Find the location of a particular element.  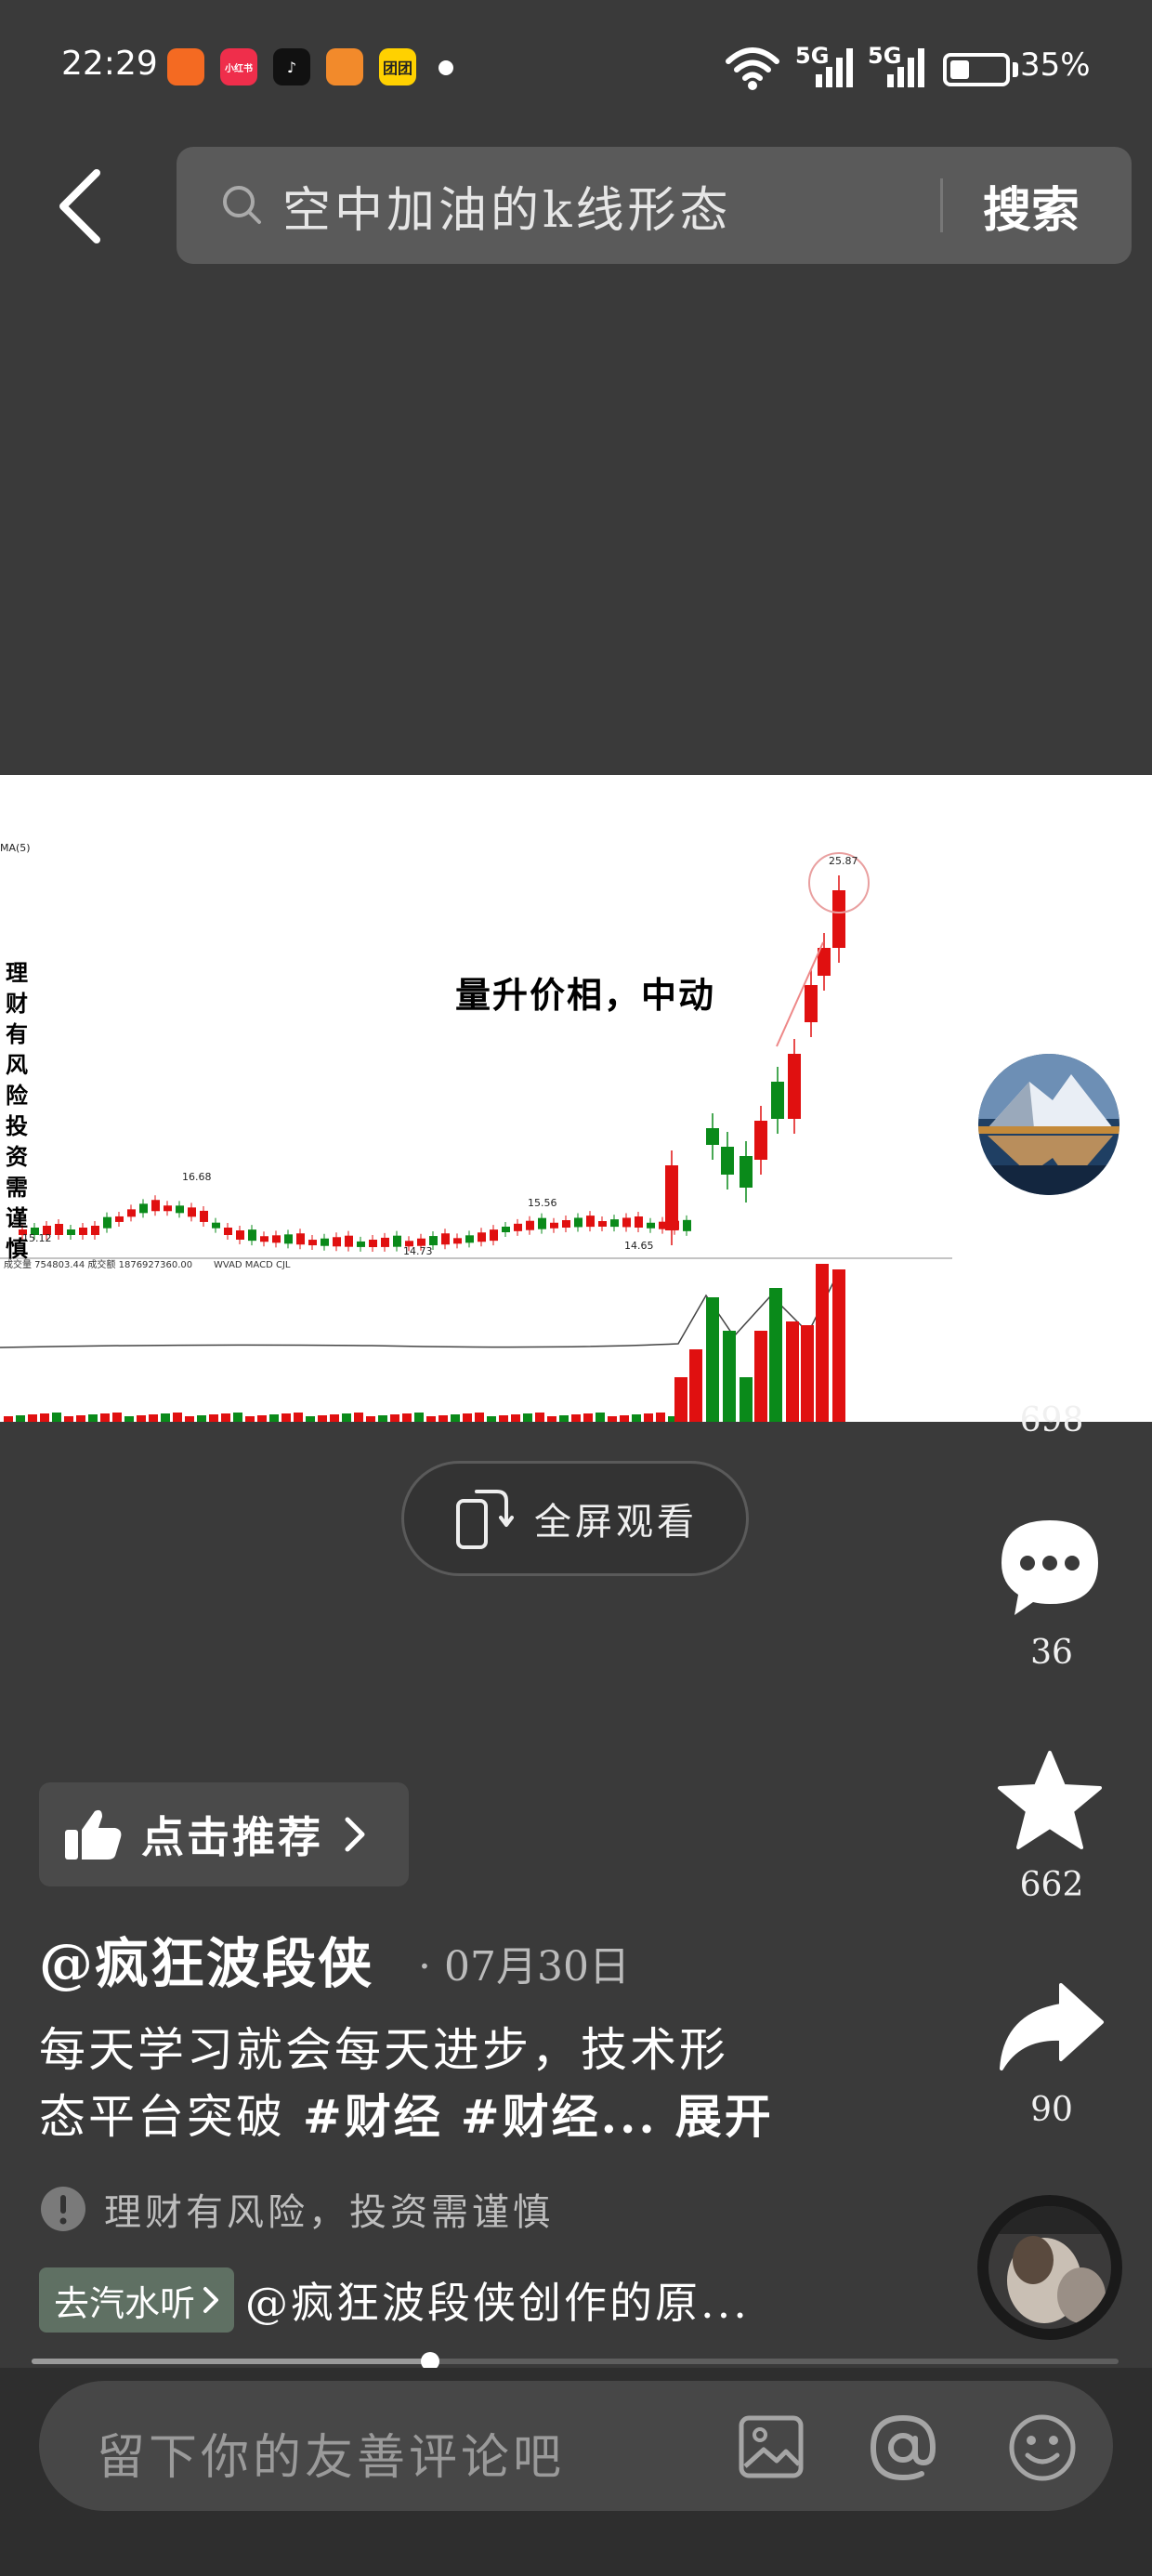

video-progress-bar is located at coordinates (575, 2361).